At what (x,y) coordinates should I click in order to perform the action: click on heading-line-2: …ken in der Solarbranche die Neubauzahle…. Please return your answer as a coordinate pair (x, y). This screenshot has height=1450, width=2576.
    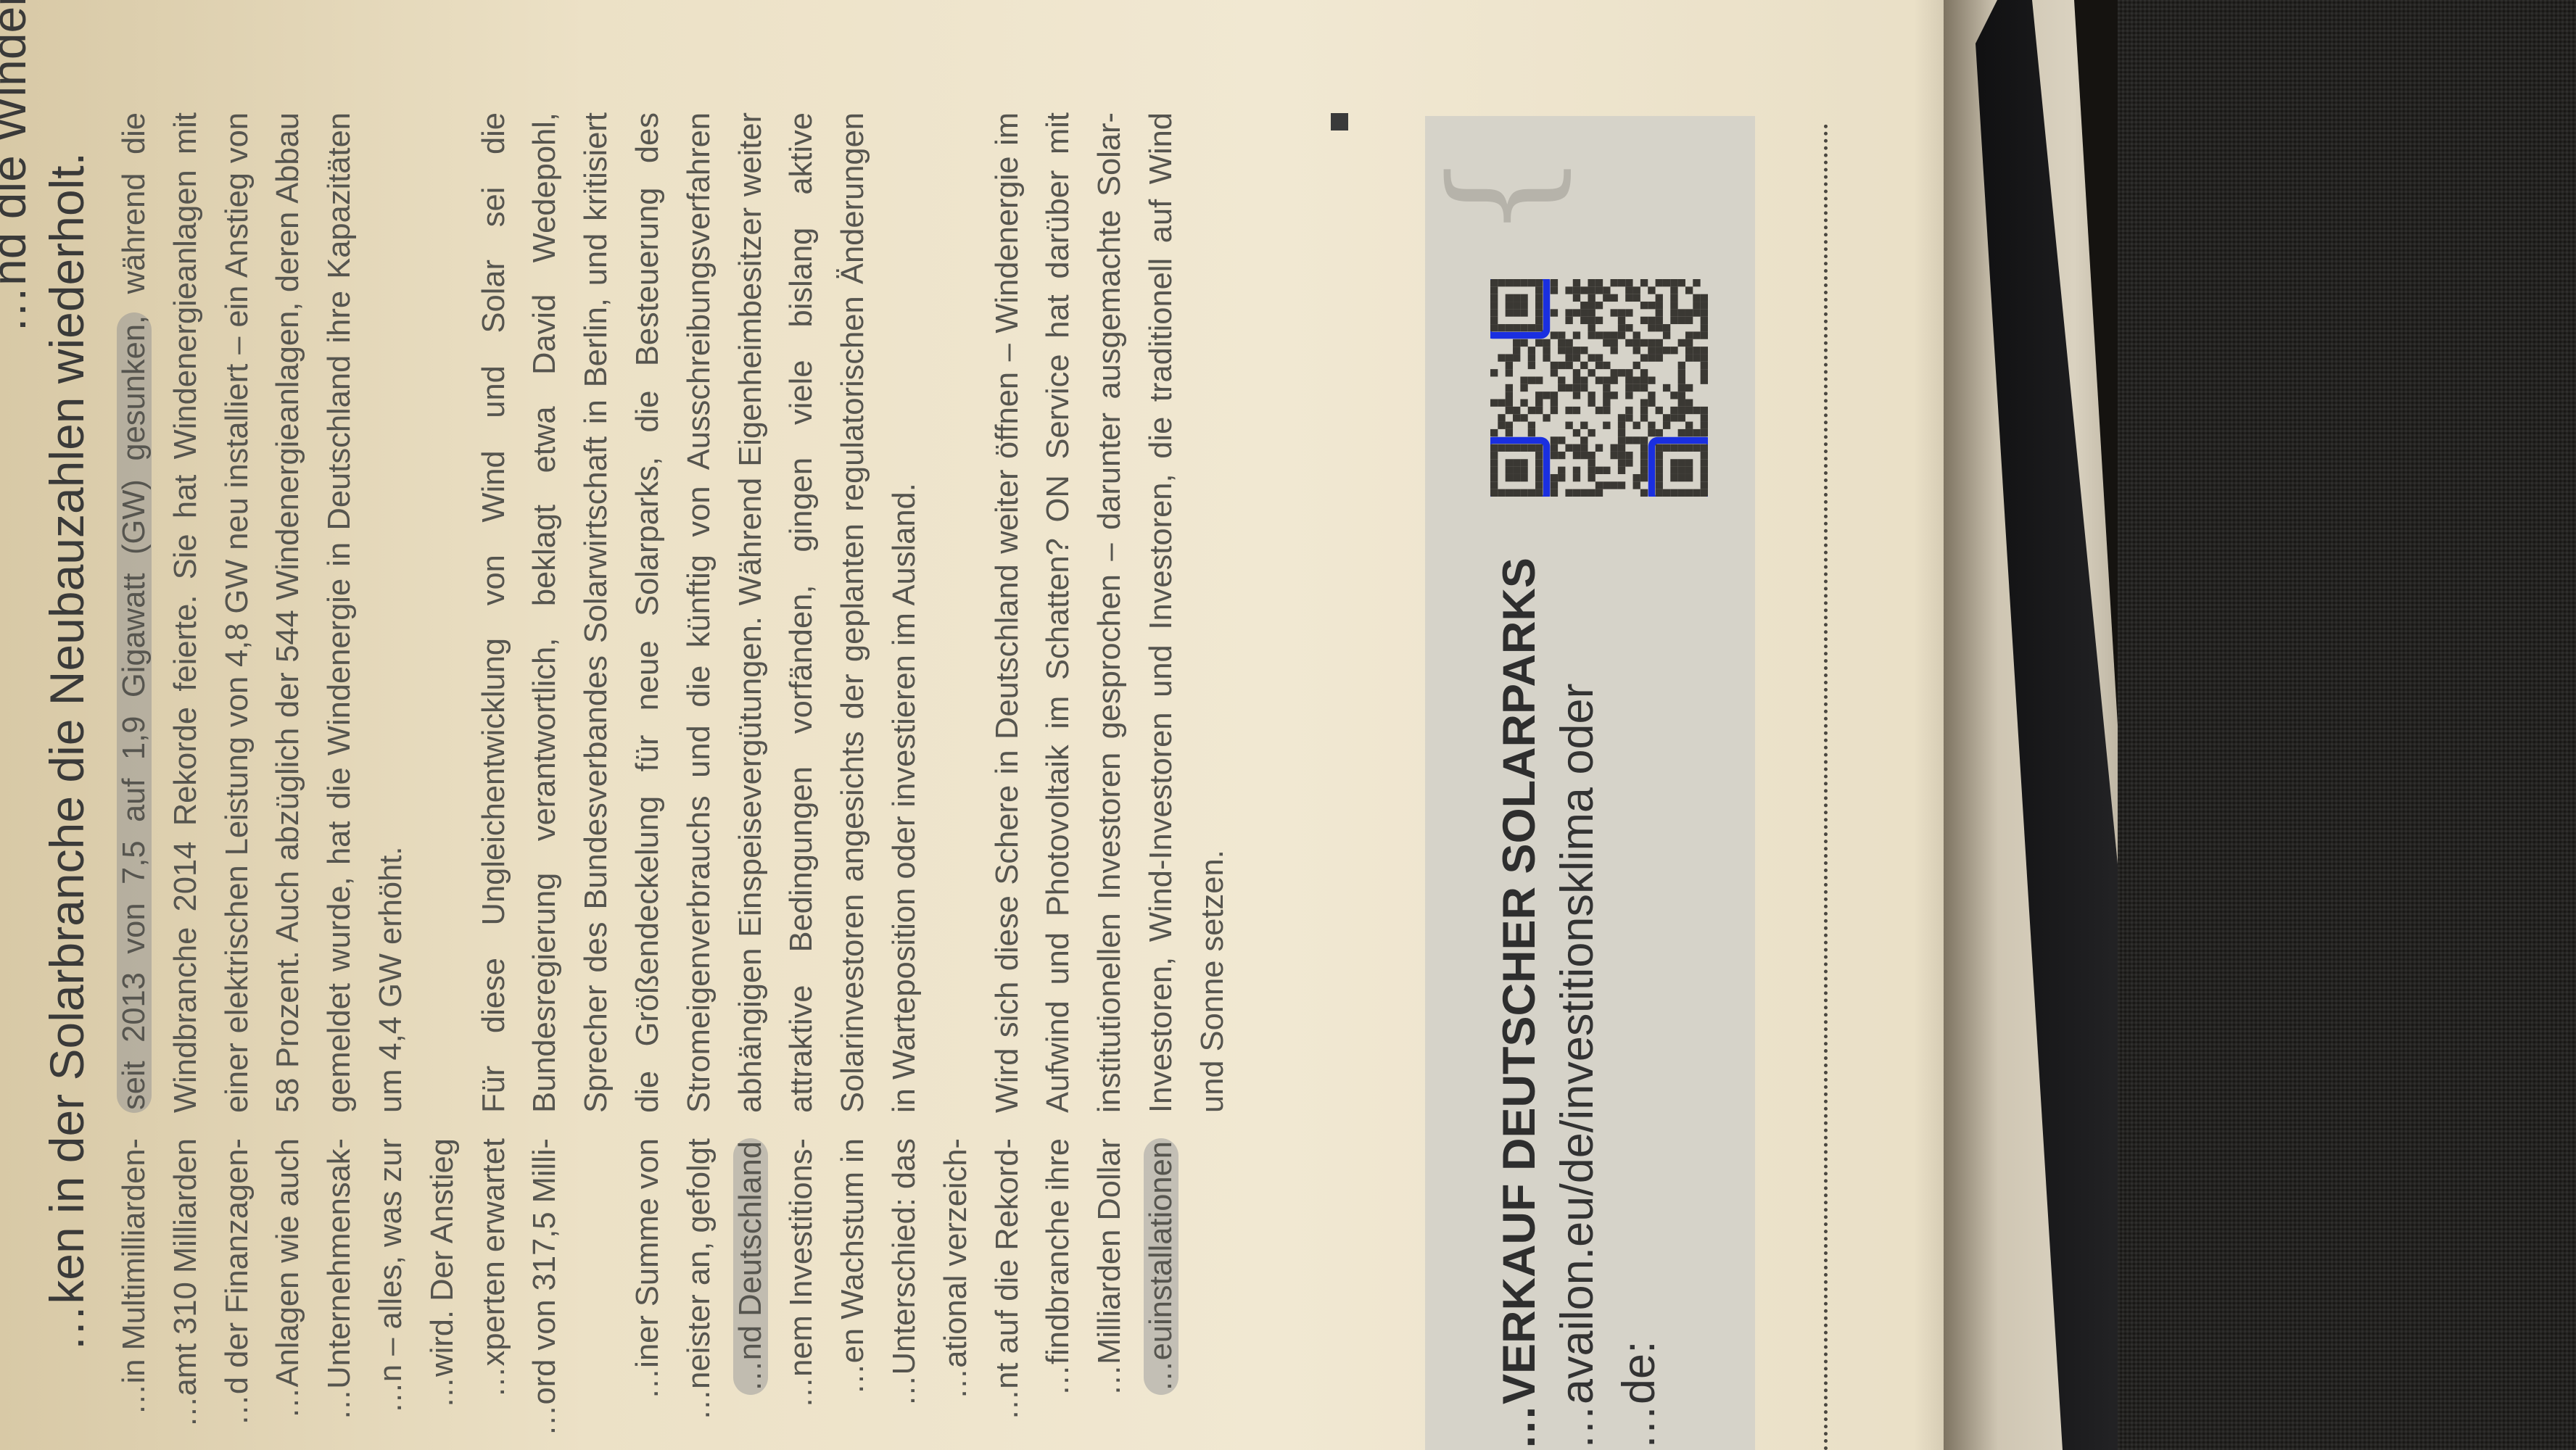
    Looking at the image, I should click on (67, 752).